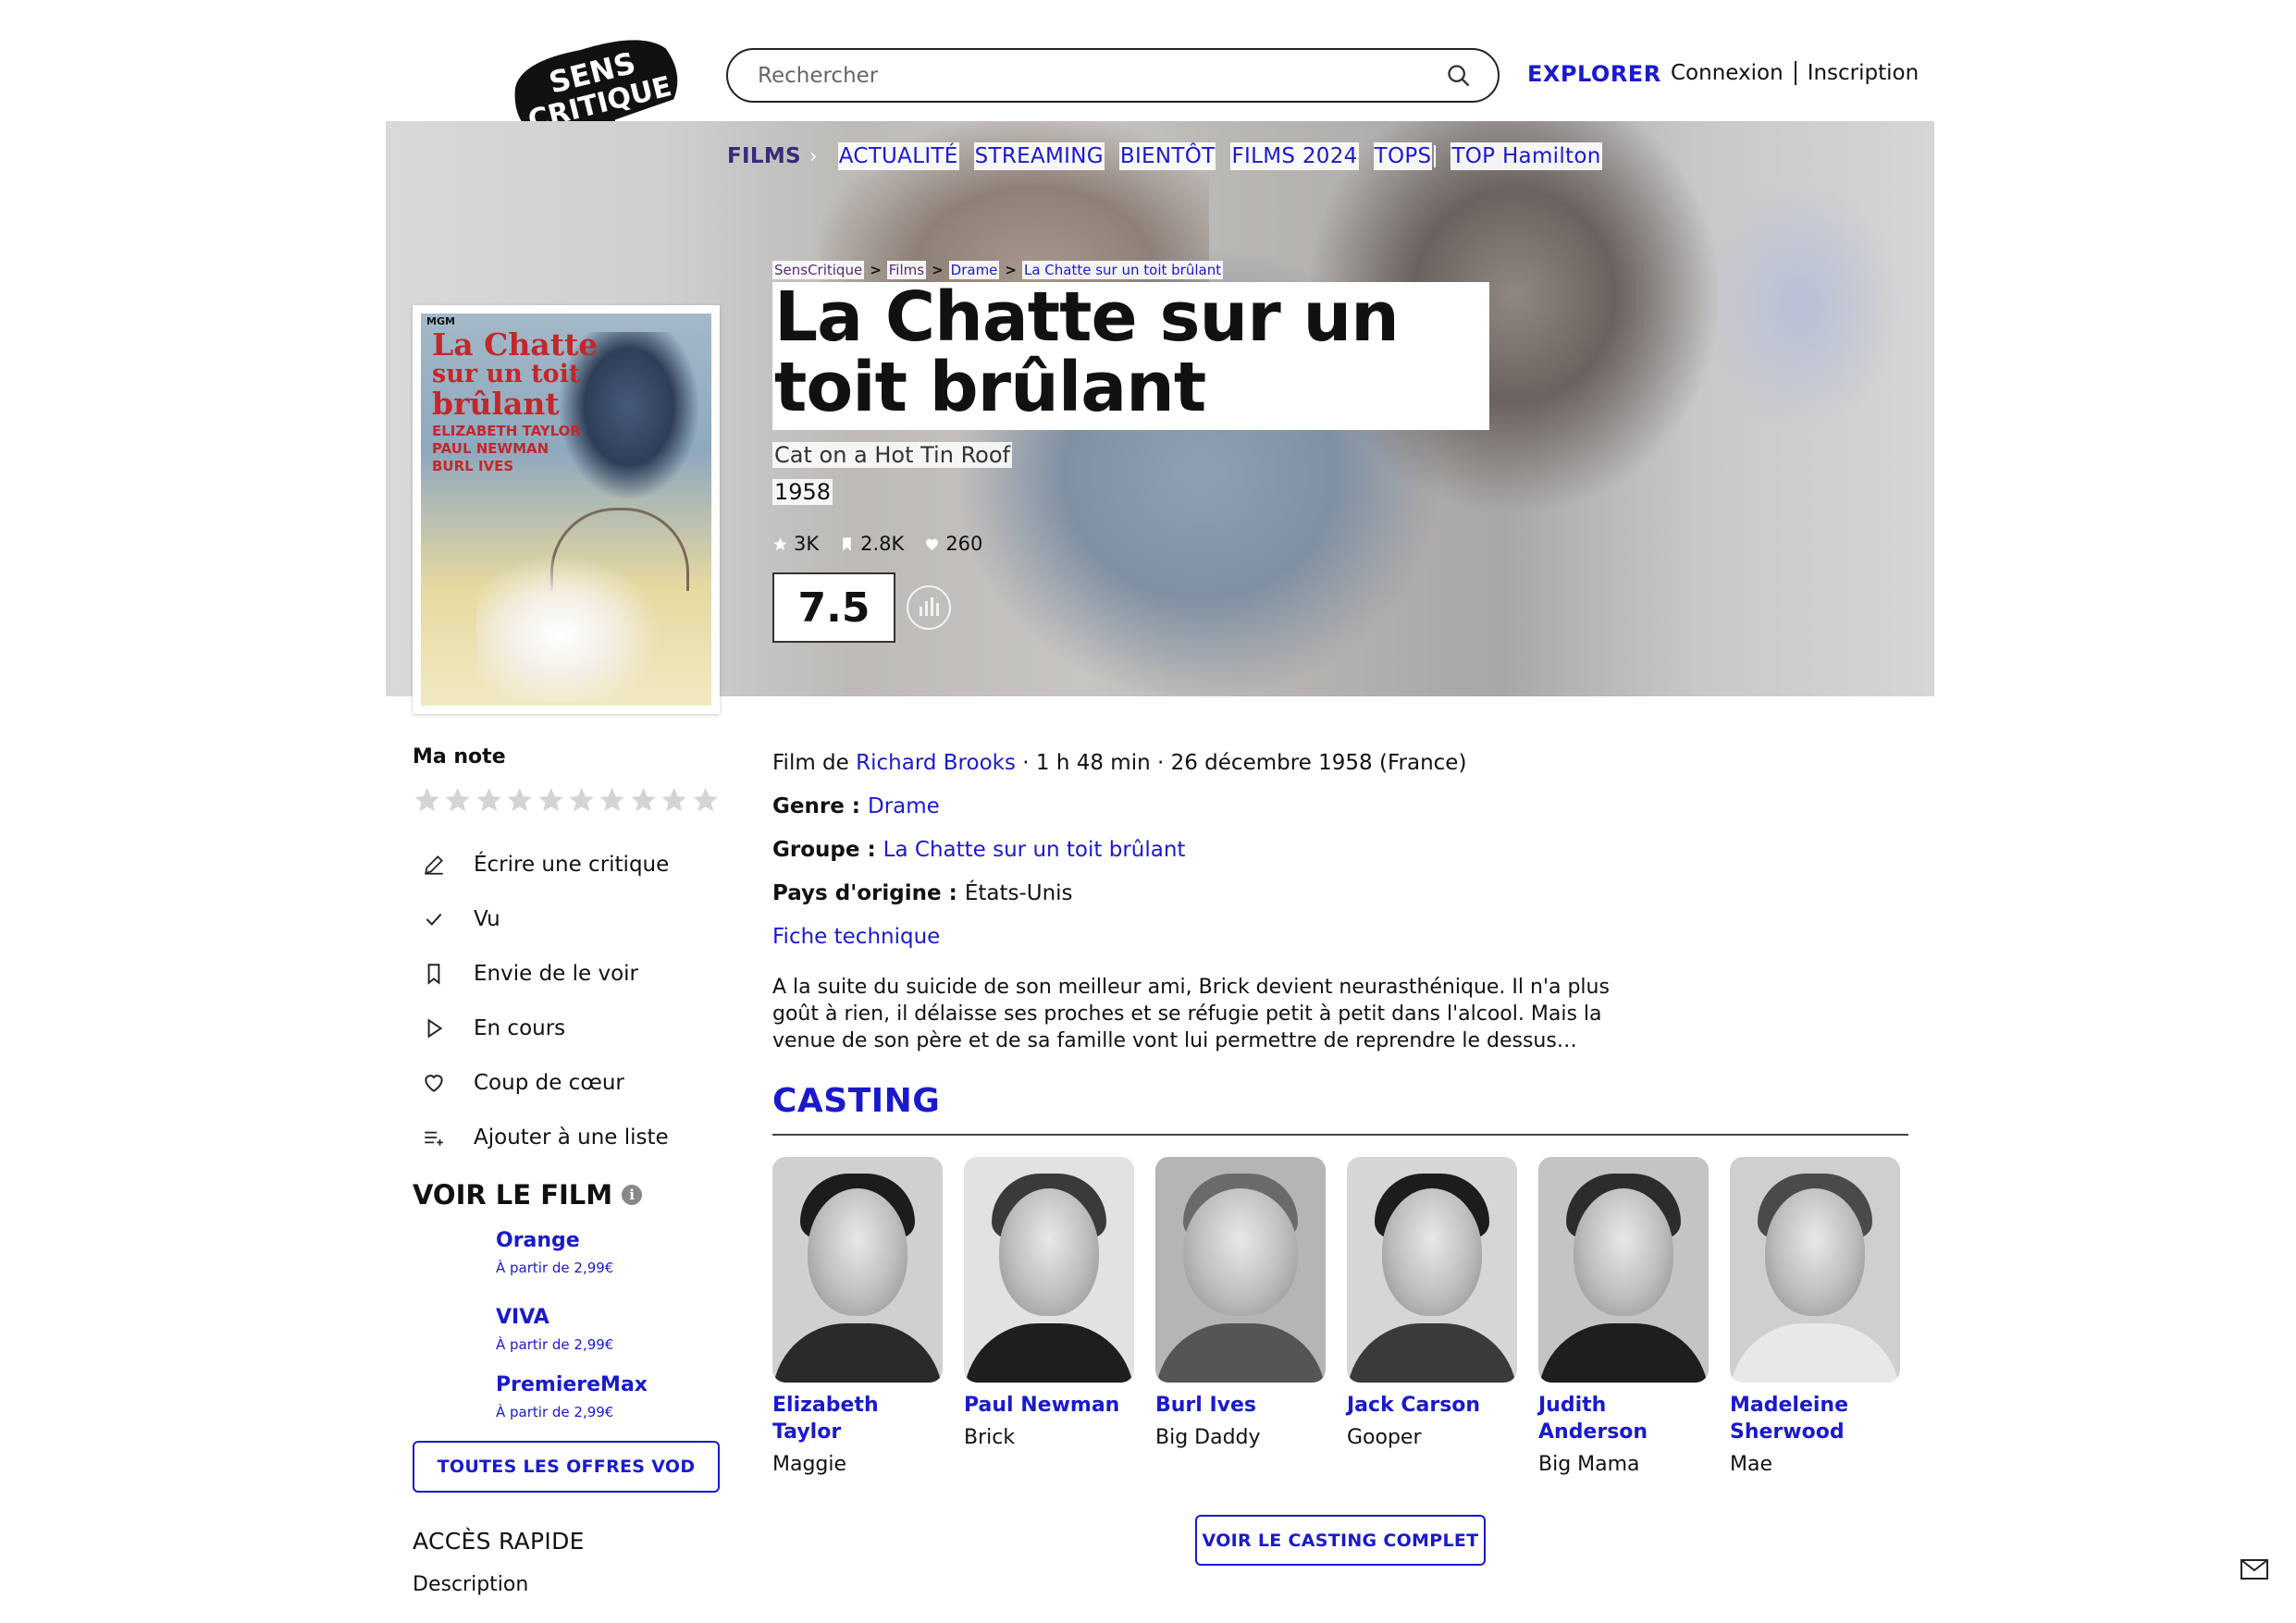  What do you see at coordinates (608, 1396) in the screenshot?
I see `offer-premieremax: PremiereMax À partir de 2,99€` at bounding box center [608, 1396].